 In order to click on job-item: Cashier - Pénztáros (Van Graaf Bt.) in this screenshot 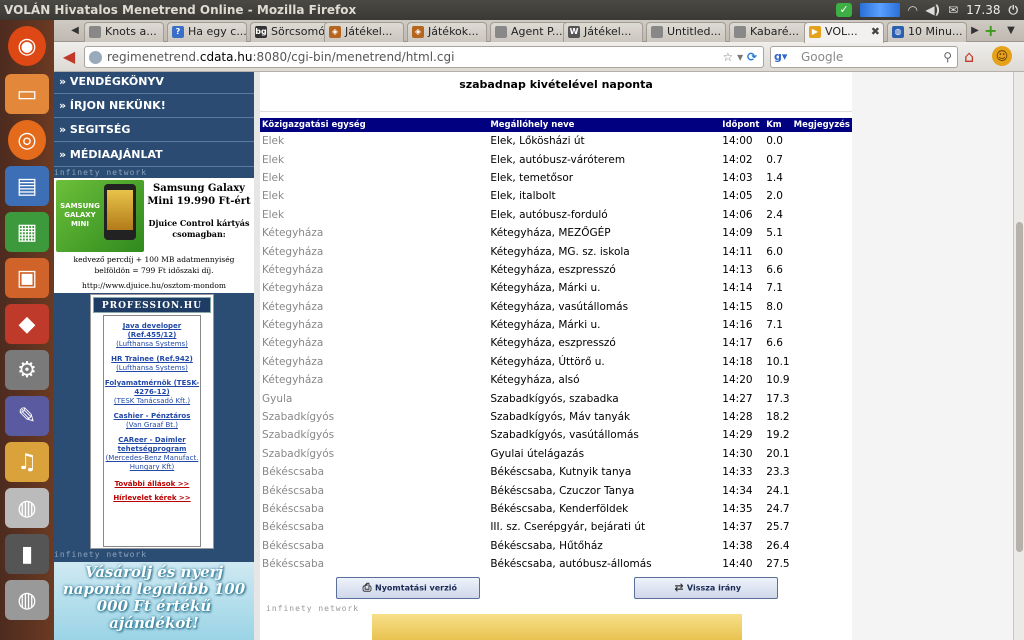, I will do `click(152, 421)`.